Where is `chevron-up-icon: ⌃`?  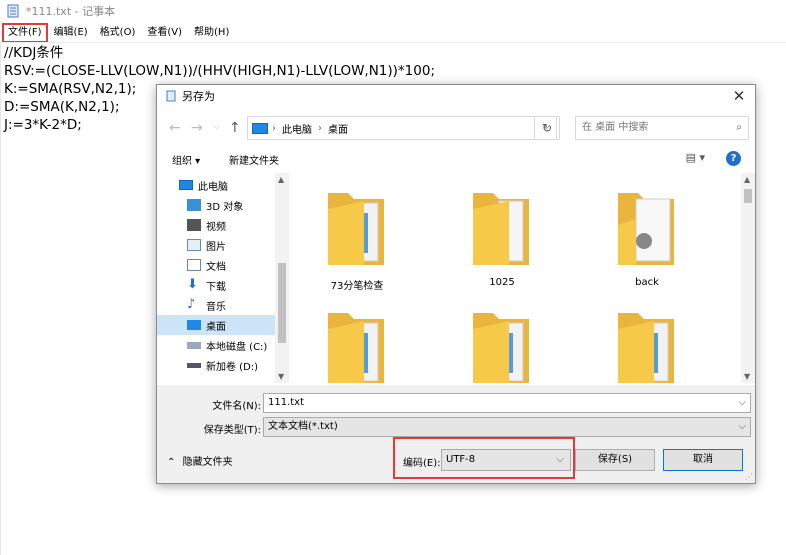 chevron-up-icon: ⌃ is located at coordinates (171, 462).